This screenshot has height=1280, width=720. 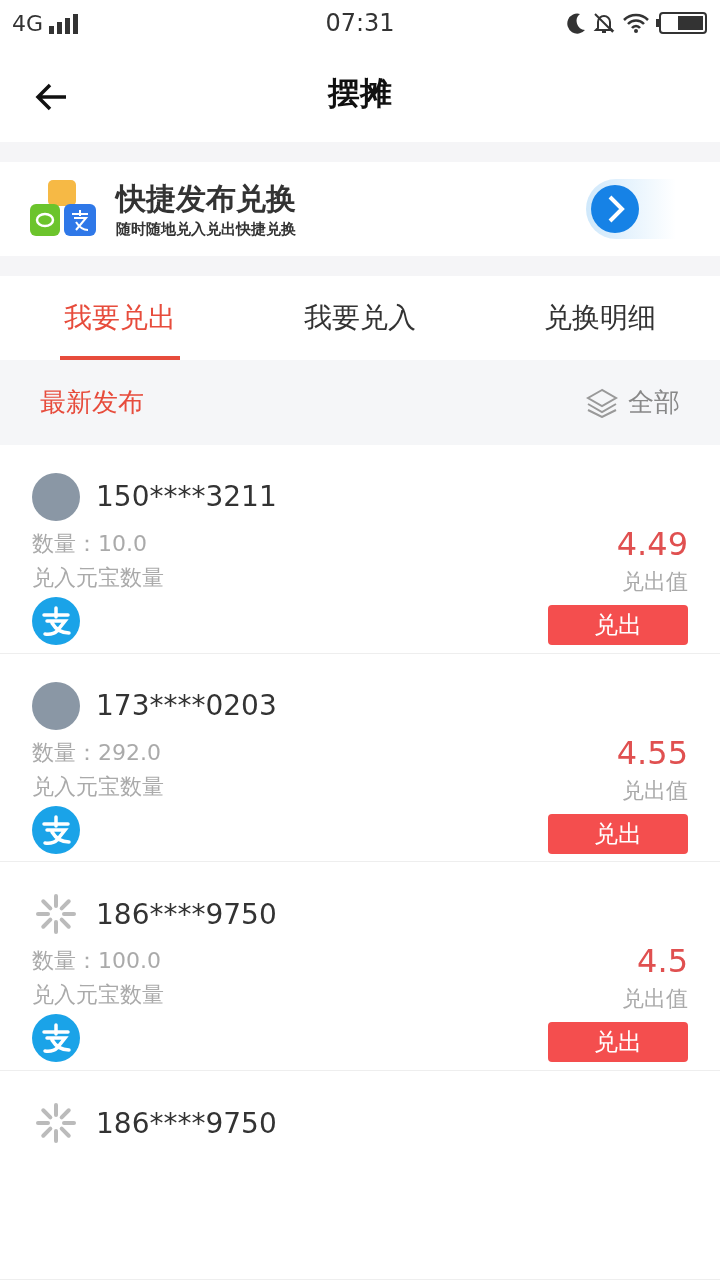 What do you see at coordinates (652, 543) in the screenshot?
I see `exchange-value: 4.49` at bounding box center [652, 543].